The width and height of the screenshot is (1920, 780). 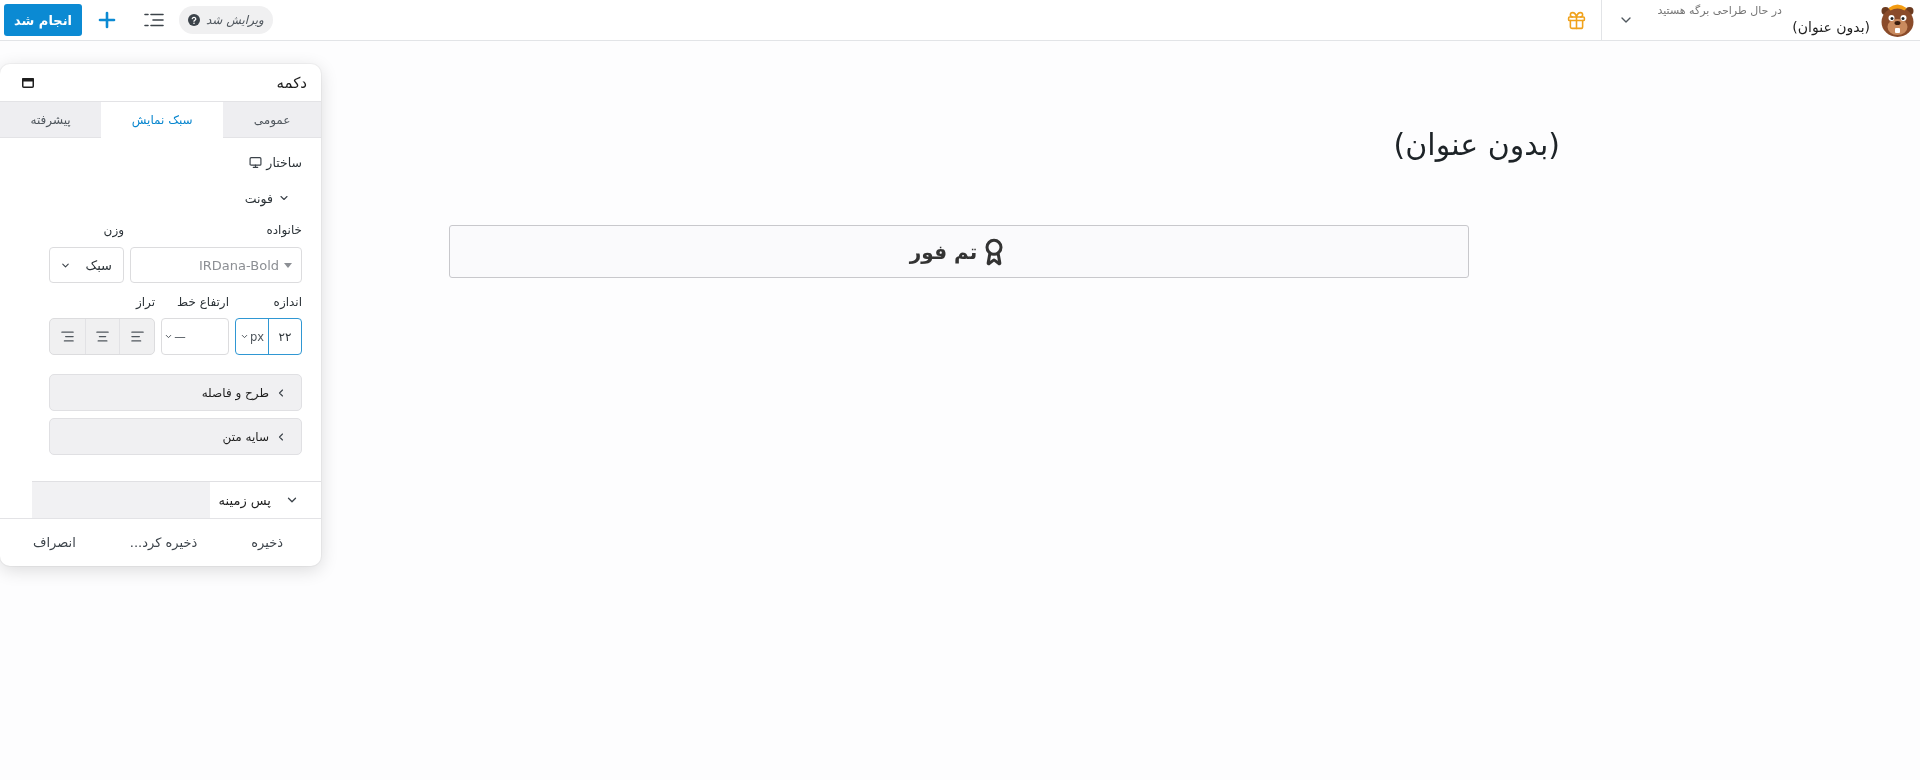 What do you see at coordinates (67, 336) in the screenshot?
I see `align-right-icon` at bounding box center [67, 336].